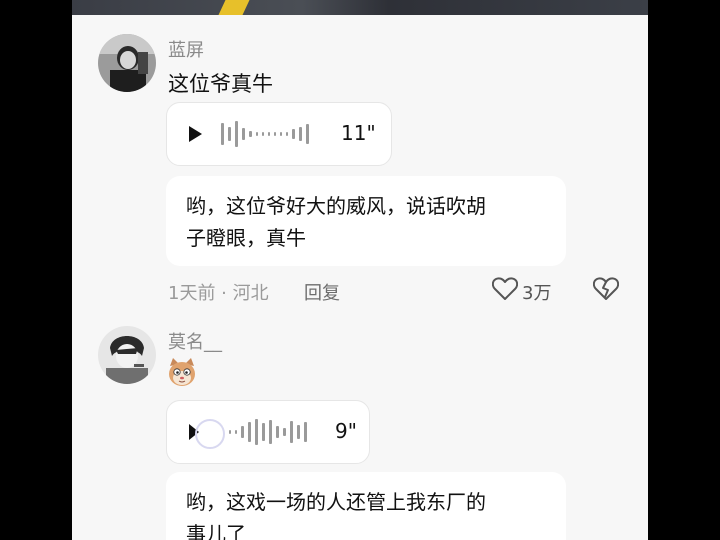 This screenshot has height=540, width=720. Describe the element at coordinates (505, 289) in the screenshot. I see `heart-outline-icon` at that location.